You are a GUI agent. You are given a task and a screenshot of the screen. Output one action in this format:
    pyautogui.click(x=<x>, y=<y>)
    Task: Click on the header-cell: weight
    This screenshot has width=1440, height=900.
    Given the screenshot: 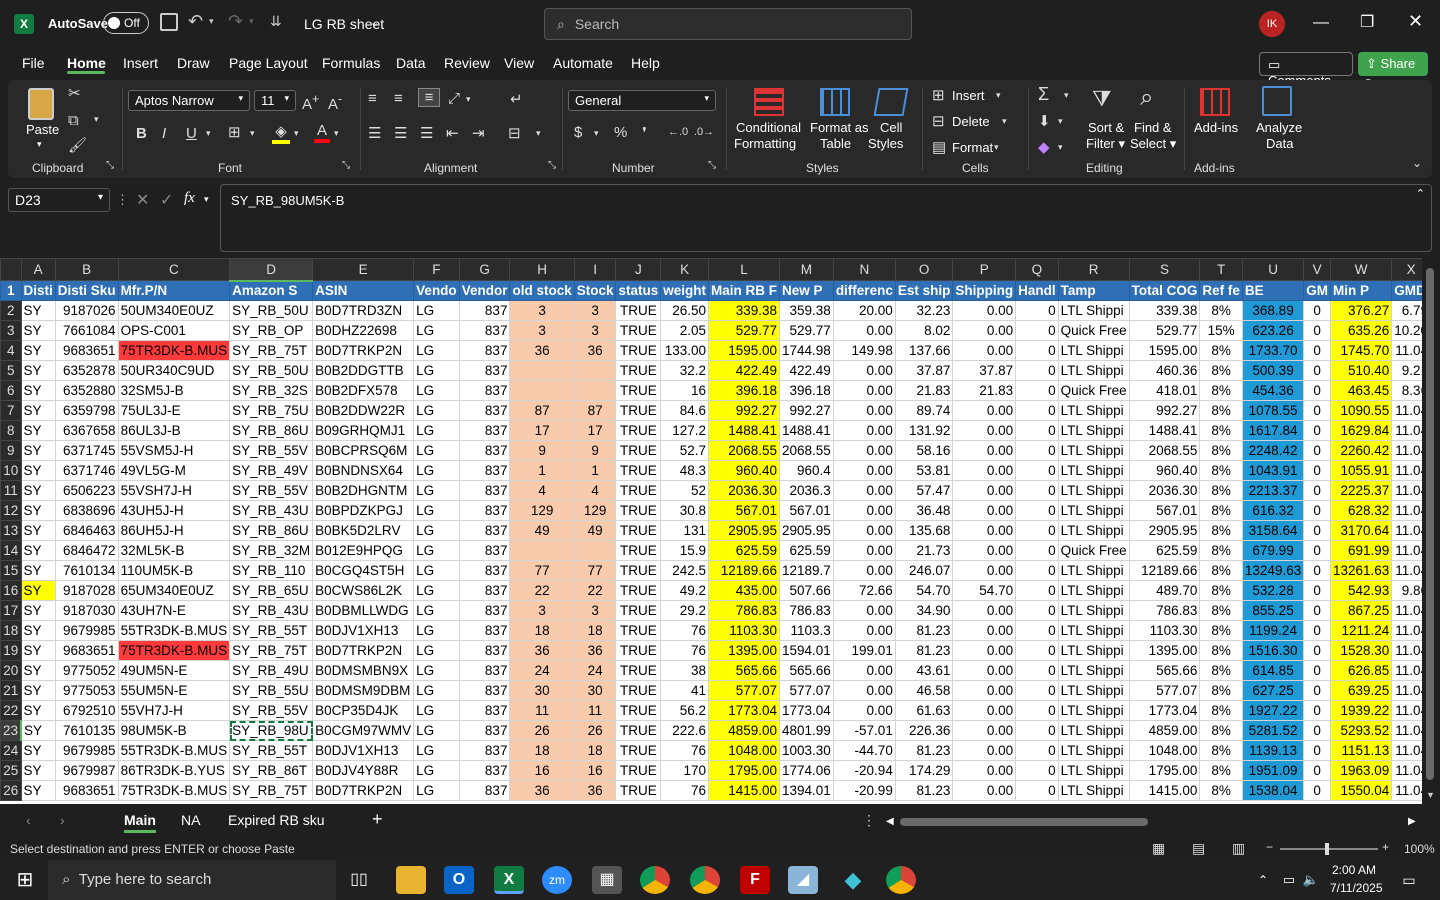 What is the action you would take?
    pyautogui.click(x=684, y=290)
    